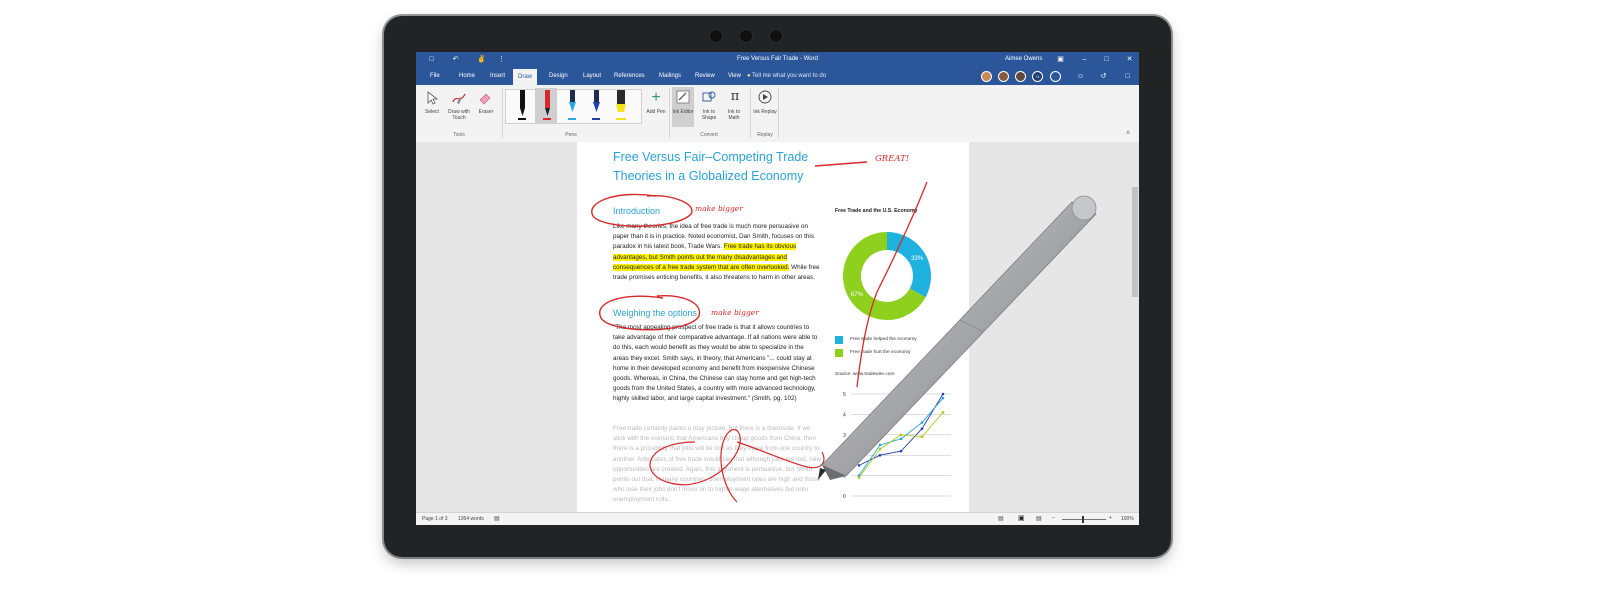  What do you see at coordinates (777, 518) in the screenshot?
I see `status-bar: Page 1 of 3 1364 words ▤ ▤ ▣ ▤ – + 100%` at bounding box center [777, 518].